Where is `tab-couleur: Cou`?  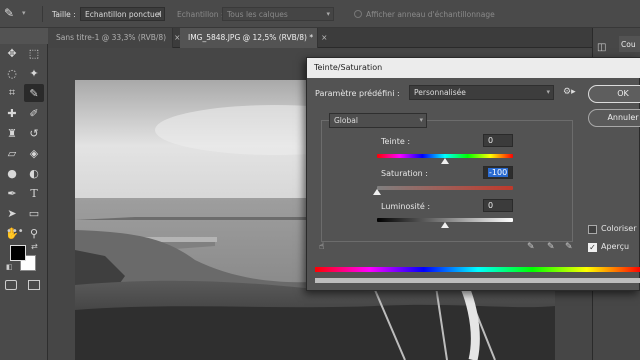
tab-couleur: Cou is located at coordinates (629, 44).